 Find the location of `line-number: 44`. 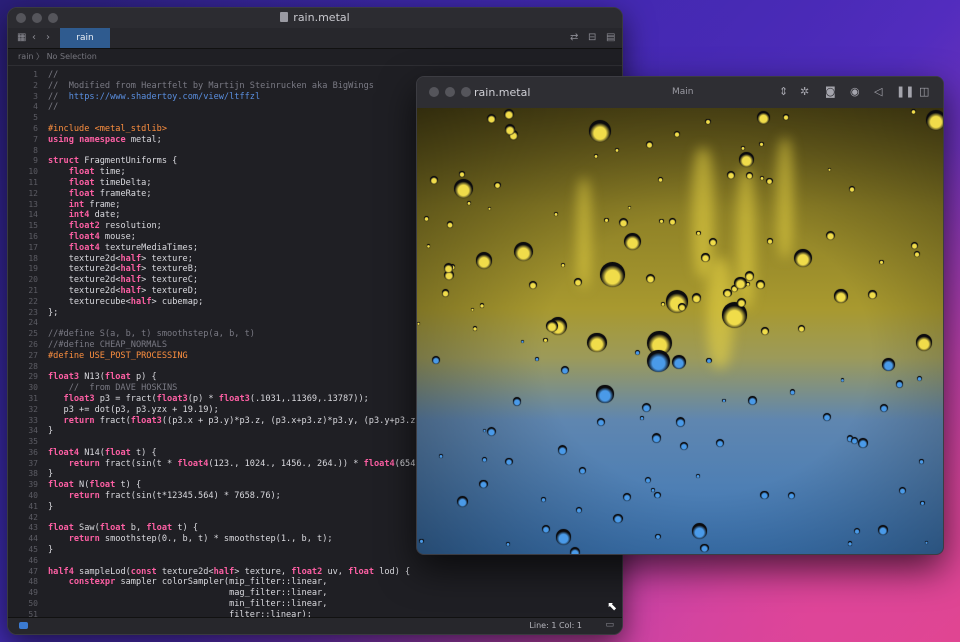

line-number: 44 is located at coordinates (33, 539).